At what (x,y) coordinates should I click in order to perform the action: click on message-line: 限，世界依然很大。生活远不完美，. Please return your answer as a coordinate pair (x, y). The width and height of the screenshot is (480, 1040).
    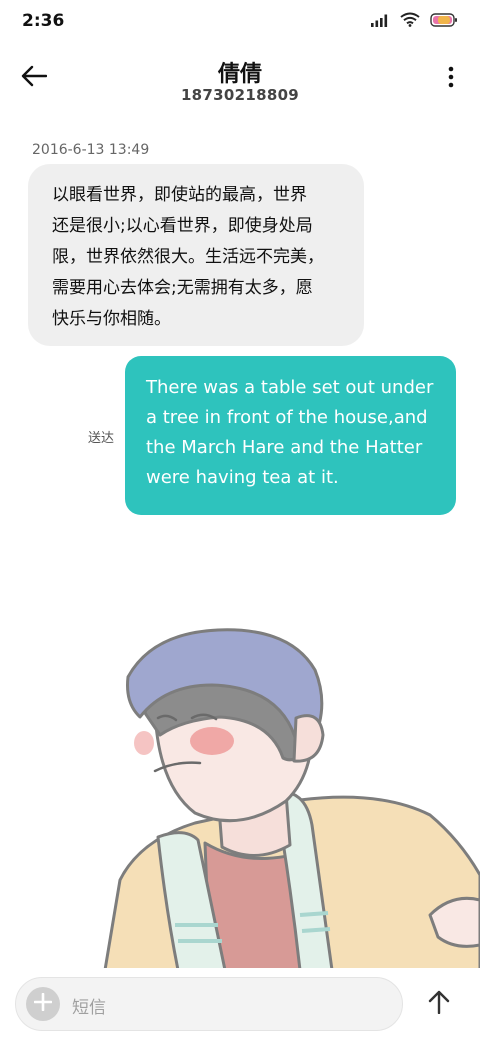
    Looking at the image, I should click on (188, 257).